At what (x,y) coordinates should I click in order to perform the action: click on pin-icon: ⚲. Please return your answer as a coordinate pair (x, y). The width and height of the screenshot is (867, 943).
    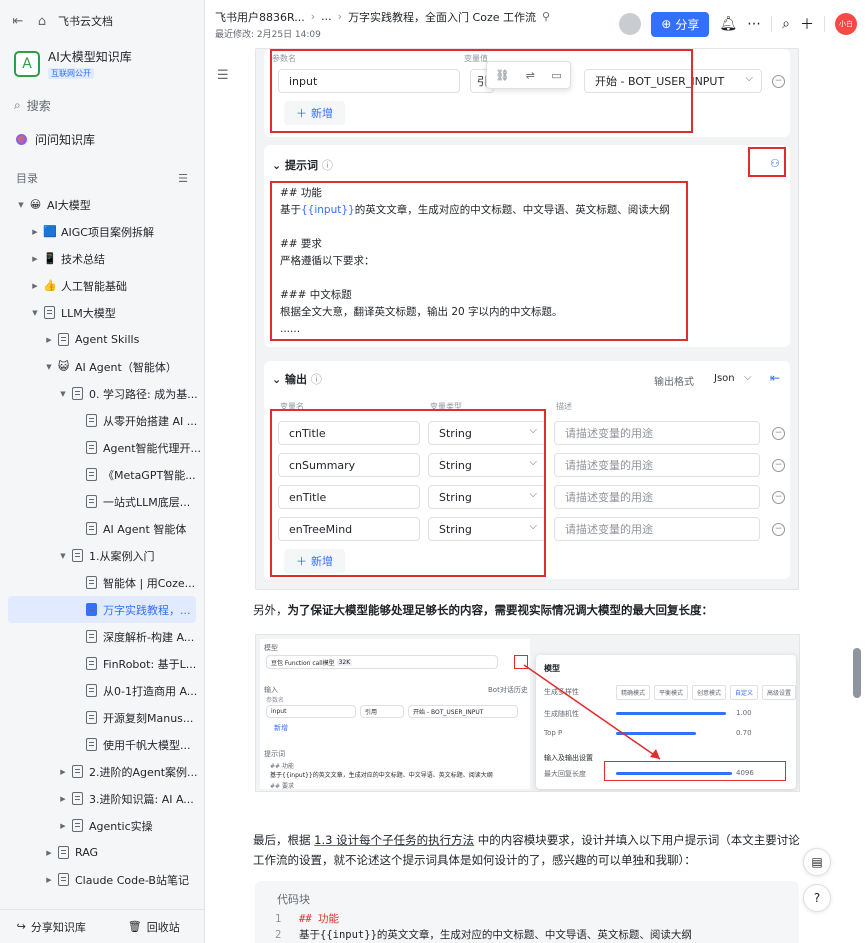
    Looking at the image, I should click on (546, 16).